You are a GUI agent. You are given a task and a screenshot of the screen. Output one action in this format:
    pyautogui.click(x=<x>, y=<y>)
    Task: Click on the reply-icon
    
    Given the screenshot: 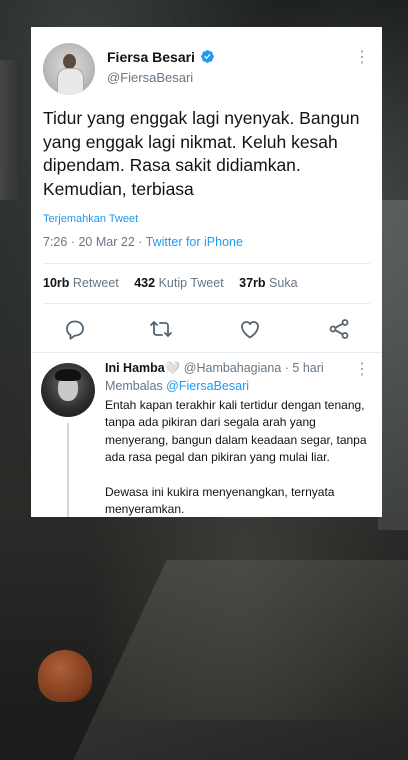 What is the action you would take?
    pyautogui.click(x=75, y=329)
    